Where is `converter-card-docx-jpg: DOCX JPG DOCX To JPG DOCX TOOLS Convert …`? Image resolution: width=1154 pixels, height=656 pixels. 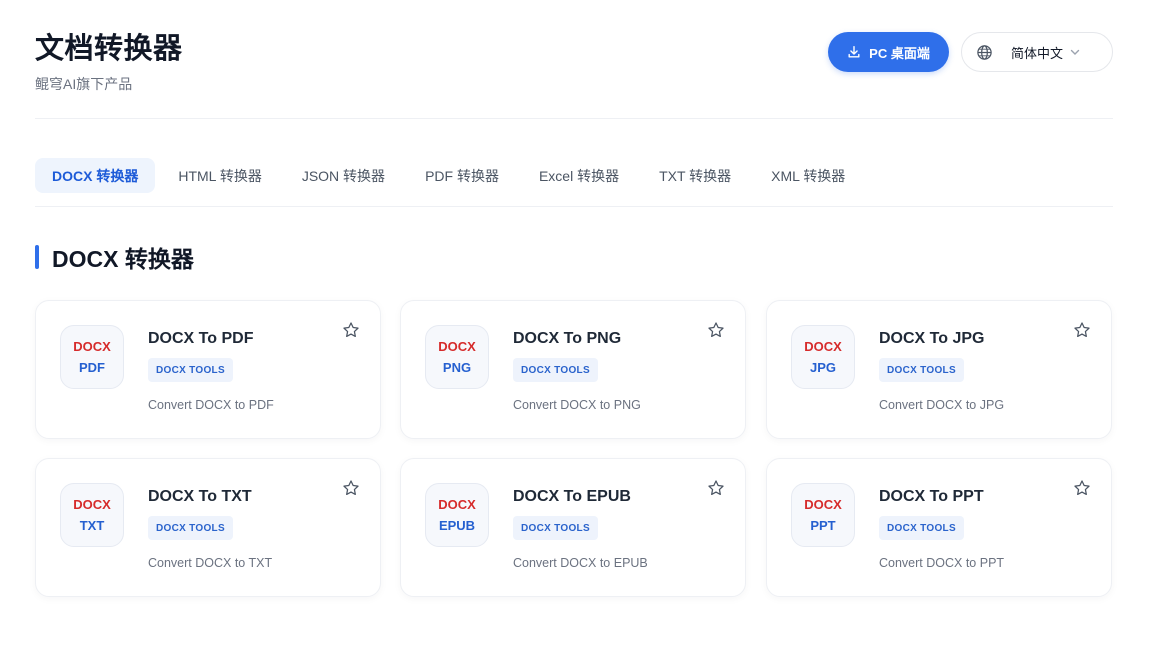
converter-card-docx-jpg: DOCX JPG DOCX To JPG DOCX TOOLS Convert … is located at coordinates (939, 369).